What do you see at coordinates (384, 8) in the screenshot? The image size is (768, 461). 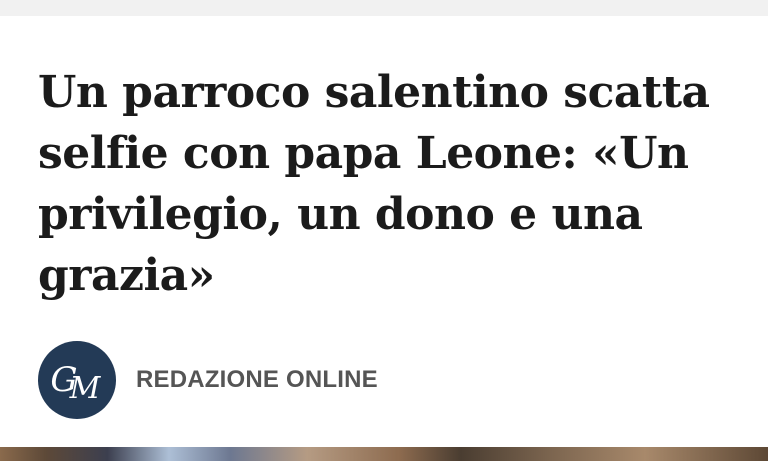 I see `top-bar` at bounding box center [384, 8].